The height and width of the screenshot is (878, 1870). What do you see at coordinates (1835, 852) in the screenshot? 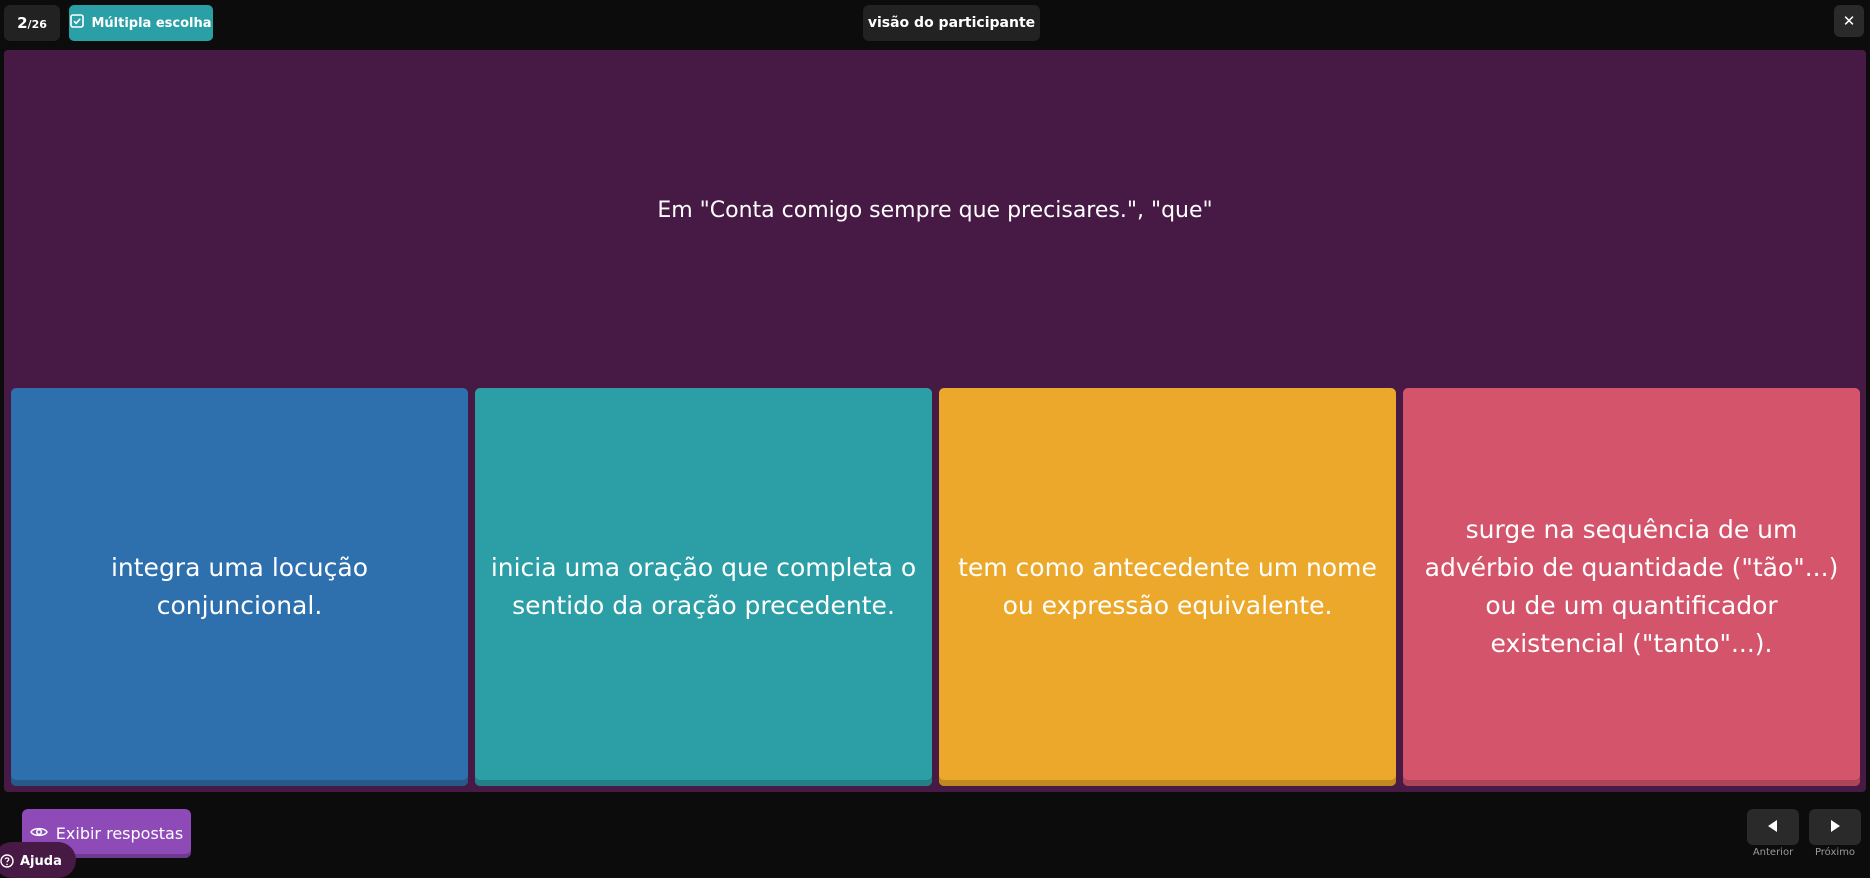
I see `next-label: Próximo` at bounding box center [1835, 852].